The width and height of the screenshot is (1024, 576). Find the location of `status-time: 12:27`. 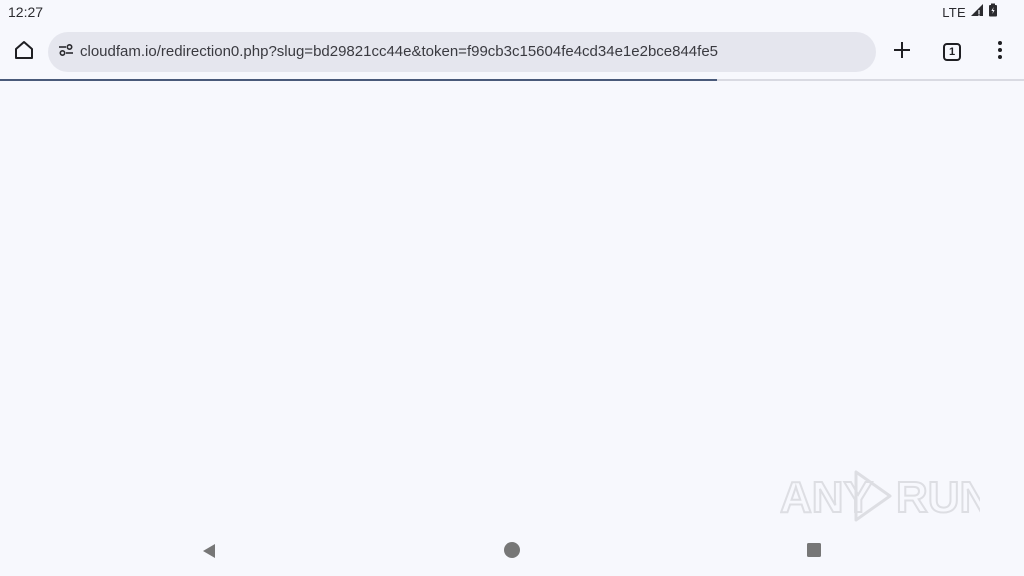

status-time: 12:27 is located at coordinates (26, 12).